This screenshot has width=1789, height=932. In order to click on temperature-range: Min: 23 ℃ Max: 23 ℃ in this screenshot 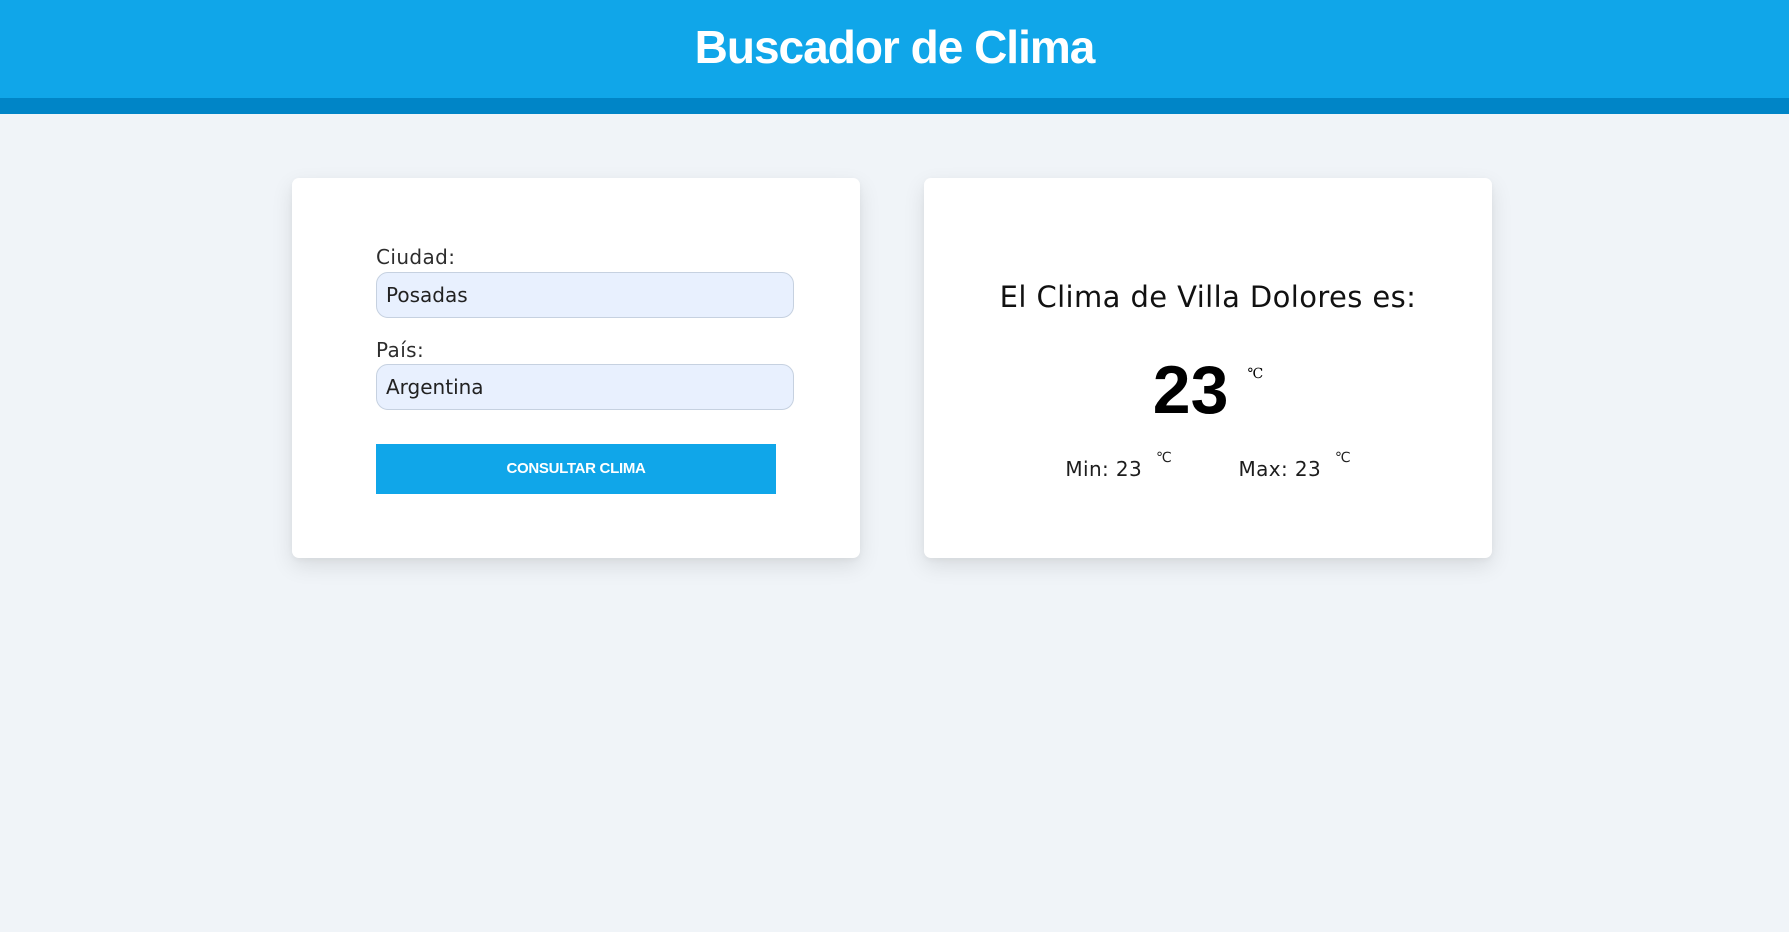, I will do `click(1208, 467)`.